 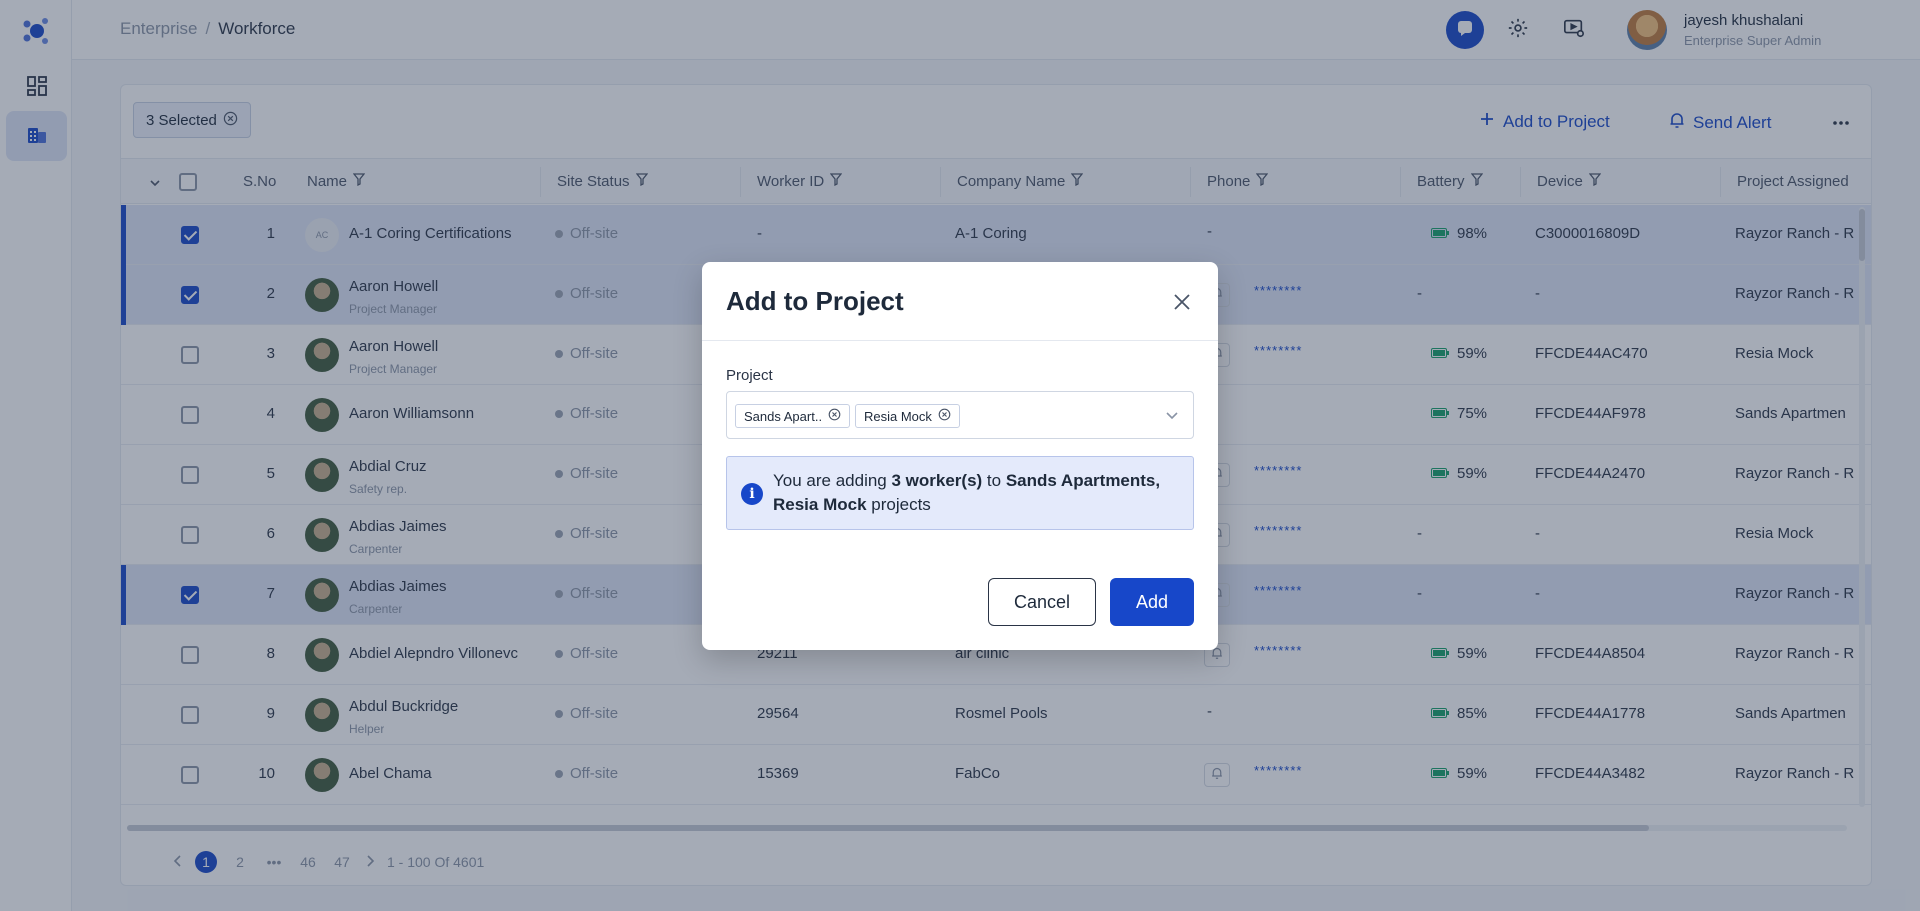 What do you see at coordinates (783, 416) in the screenshot?
I see `project-tag-label: Sands Apart..` at bounding box center [783, 416].